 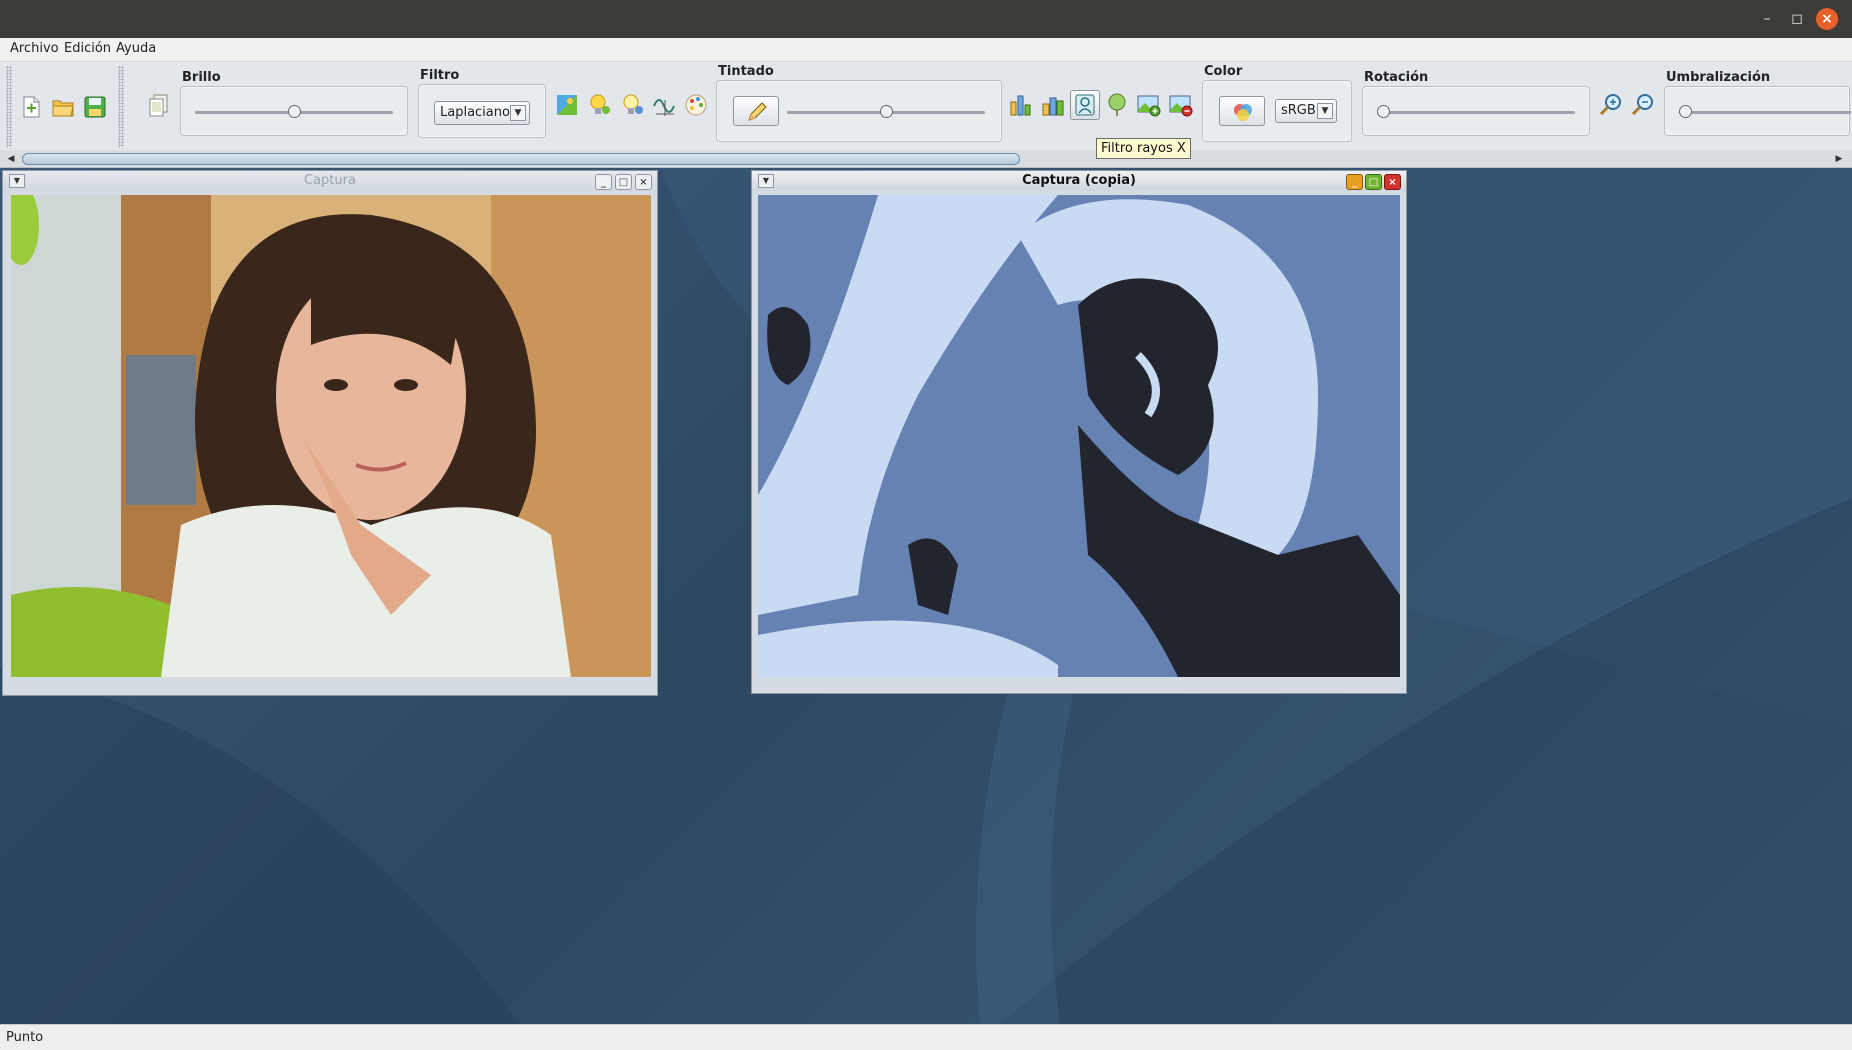 I want to click on rotacion-slider-knob, so click(x=1383, y=111).